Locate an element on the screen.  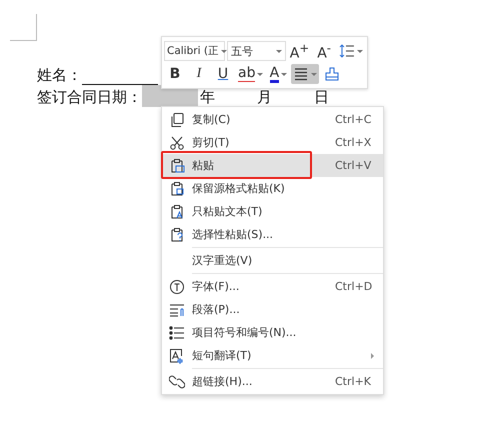
menu-item: 字体(F)... Ctrl+D is located at coordinates (272, 286).